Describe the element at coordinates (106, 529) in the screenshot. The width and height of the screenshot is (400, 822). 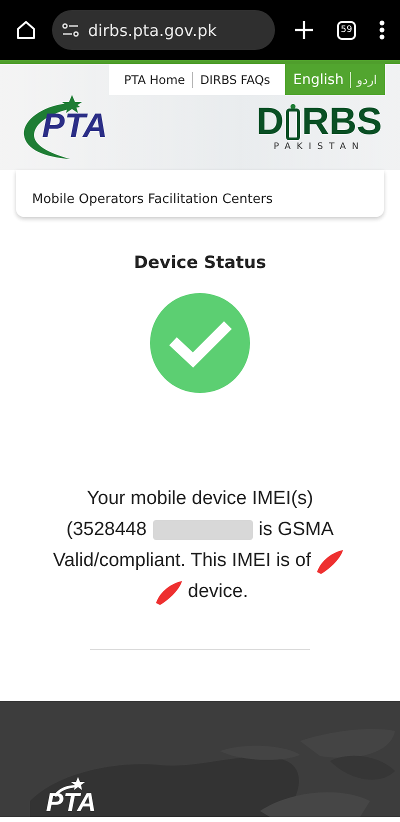
I see `status-message: (3528448` at that location.